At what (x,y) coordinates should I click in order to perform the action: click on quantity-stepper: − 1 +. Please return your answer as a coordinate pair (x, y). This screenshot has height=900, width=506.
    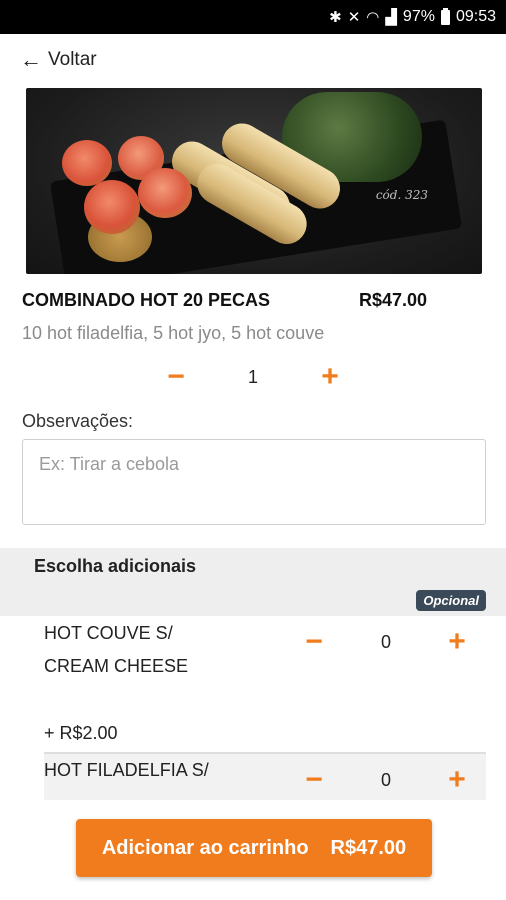
    Looking at the image, I should click on (253, 379).